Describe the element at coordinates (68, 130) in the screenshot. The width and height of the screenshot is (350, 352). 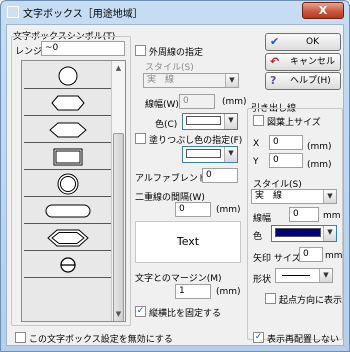
I see `hexagon-symbol-icon` at that location.